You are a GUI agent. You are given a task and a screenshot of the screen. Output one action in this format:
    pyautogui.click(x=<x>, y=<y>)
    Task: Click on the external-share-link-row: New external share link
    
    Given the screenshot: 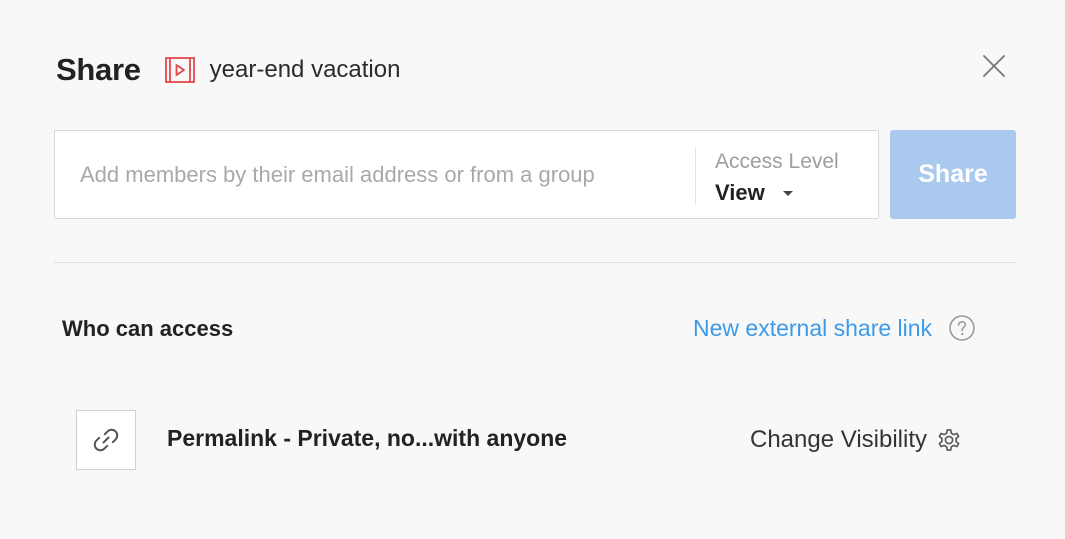 What is the action you would take?
    pyautogui.click(x=834, y=328)
    